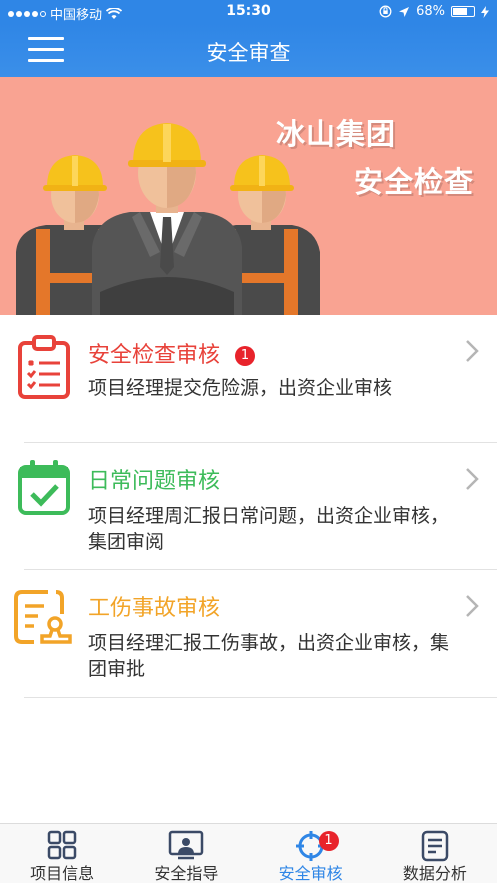  What do you see at coordinates (328, 841) in the screenshot?
I see `tab-badge: 1` at bounding box center [328, 841].